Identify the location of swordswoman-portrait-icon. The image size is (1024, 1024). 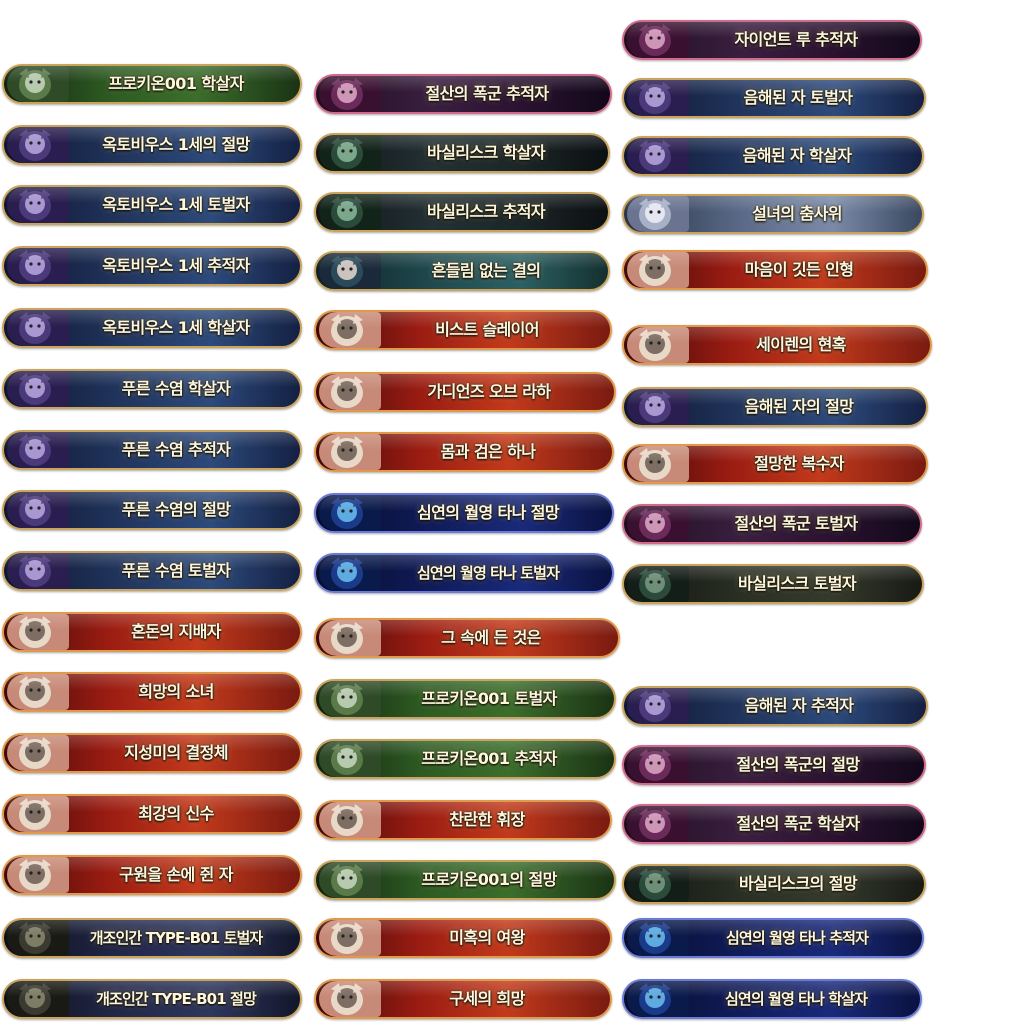
(350, 452).